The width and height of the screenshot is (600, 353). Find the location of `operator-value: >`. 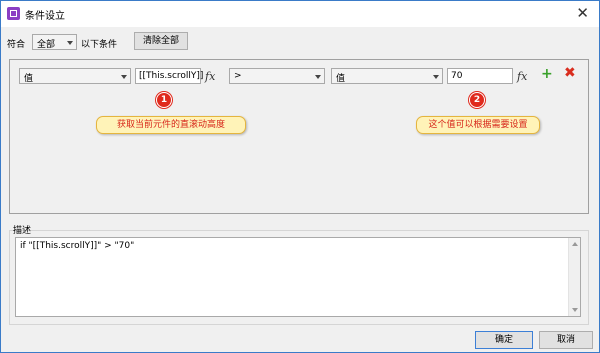

operator-value: > is located at coordinates (238, 76).